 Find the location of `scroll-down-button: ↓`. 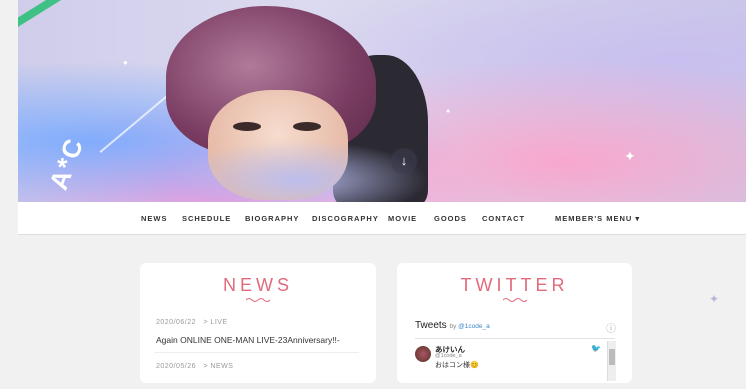

scroll-down-button: ↓ is located at coordinates (404, 161).